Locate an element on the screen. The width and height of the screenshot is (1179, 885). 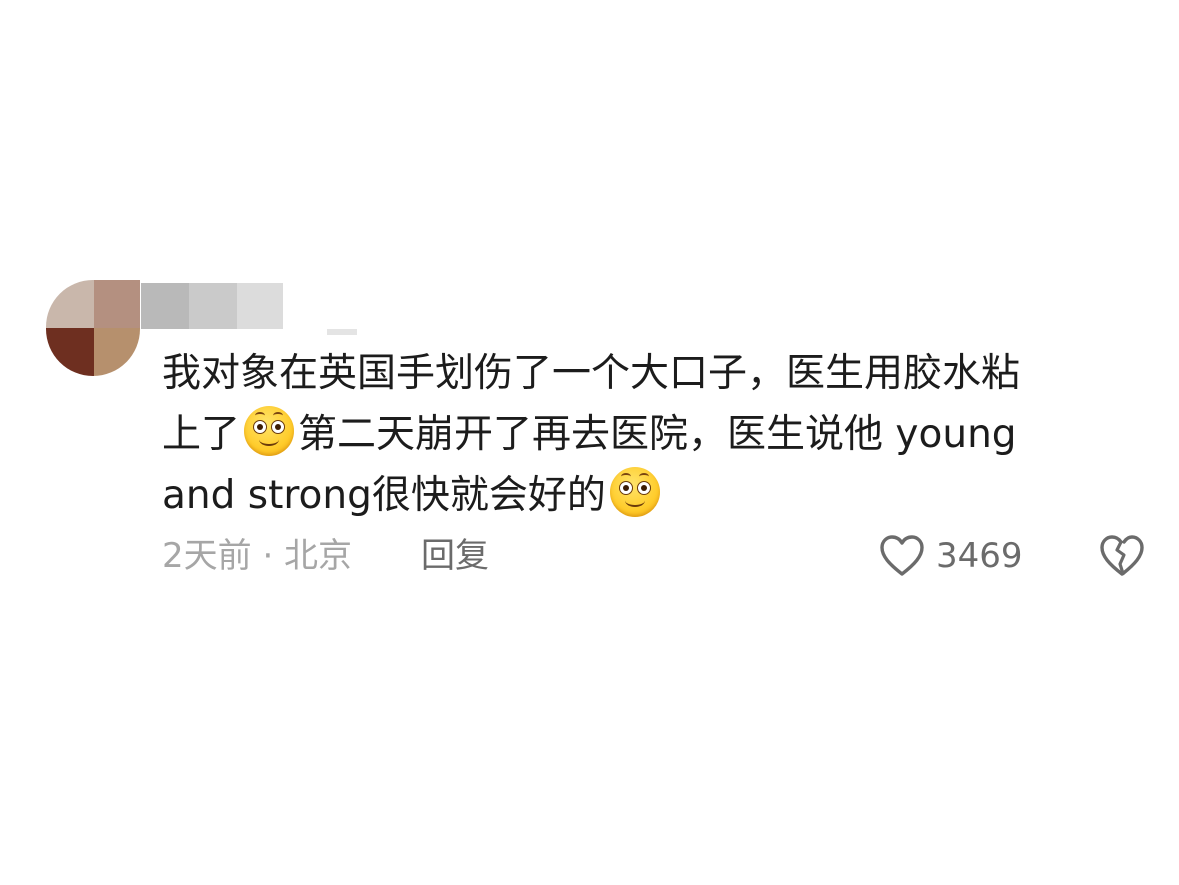
comment-text-part2a: 上了 is located at coordinates (201, 434).